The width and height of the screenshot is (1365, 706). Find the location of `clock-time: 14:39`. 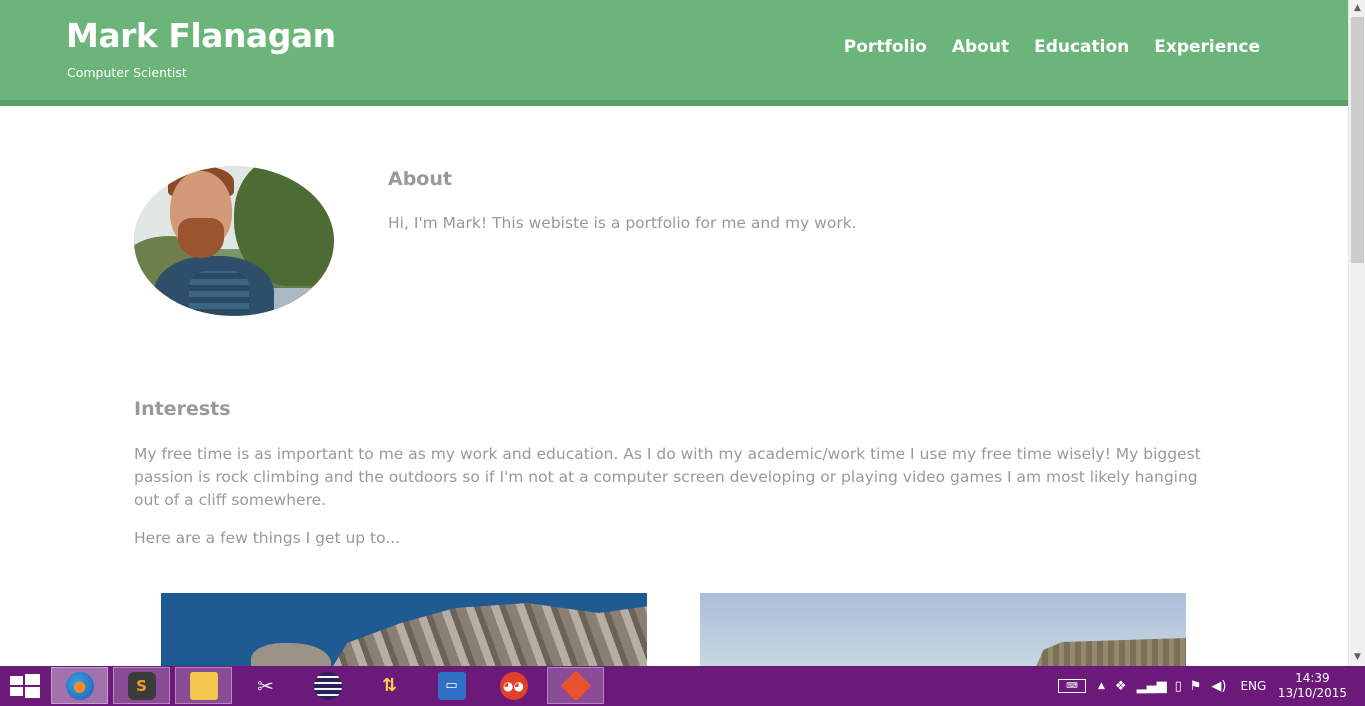

clock-time: 14:39 is located at coordinates (1312, 678).